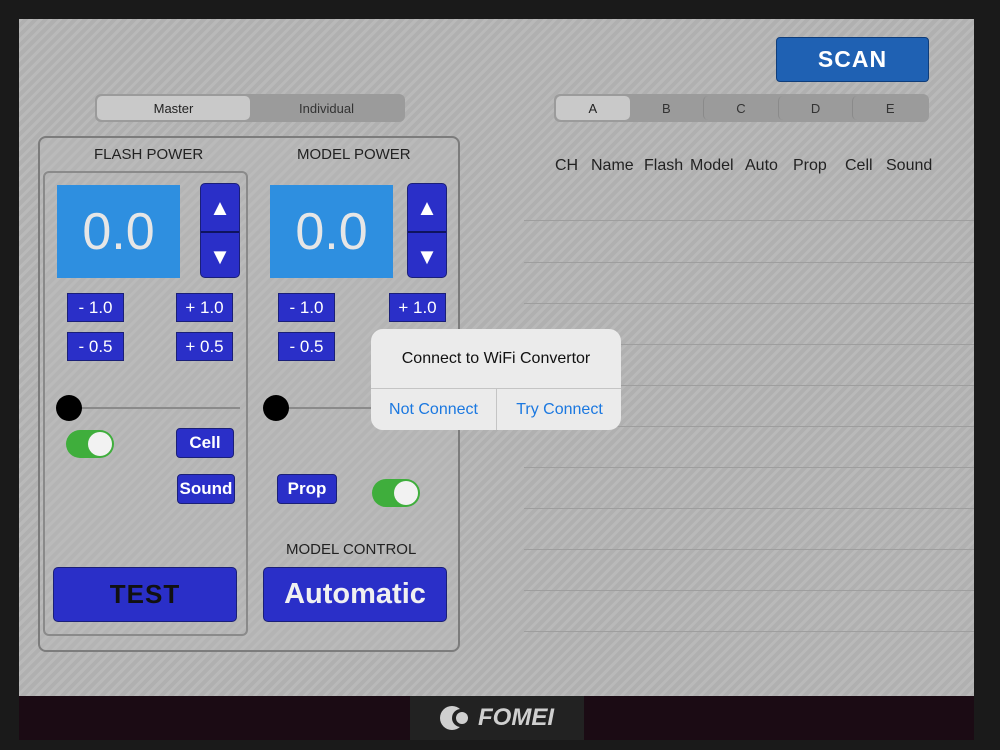  Describe the element at coordinates (427, 208) in the screenshot. I see `model-up-arrow-icon: ▲` at that location.